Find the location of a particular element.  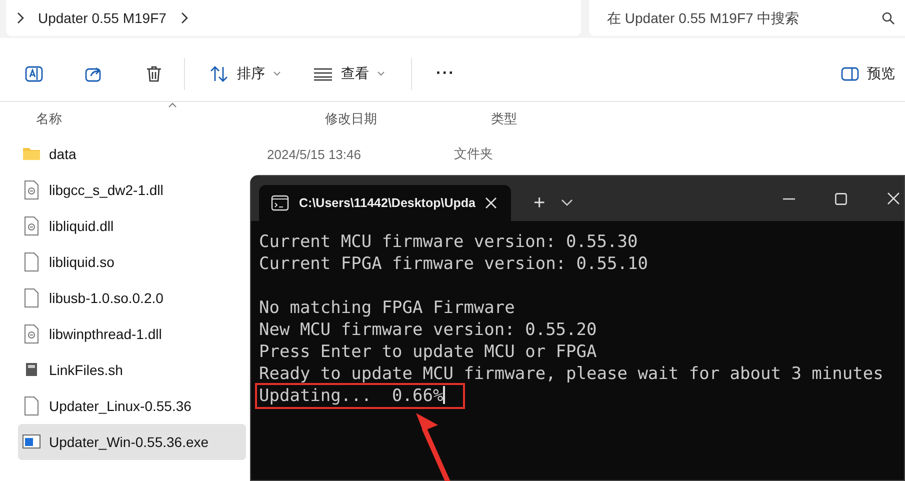

sort-button: 排序 is located at coordinates (245, 73).